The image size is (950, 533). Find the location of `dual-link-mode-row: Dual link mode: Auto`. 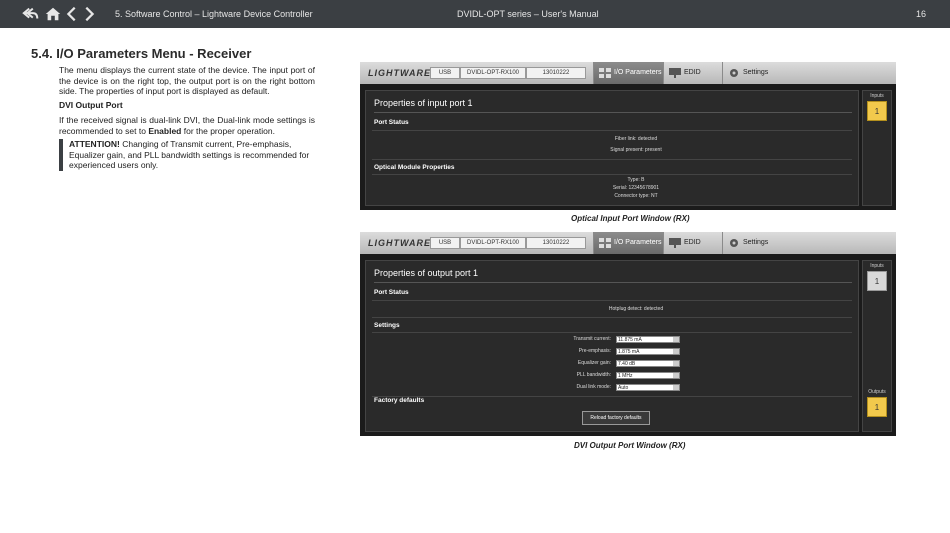

dual-link-mode-row: Dual link mode: Auto is located at coordinates (611, 388).